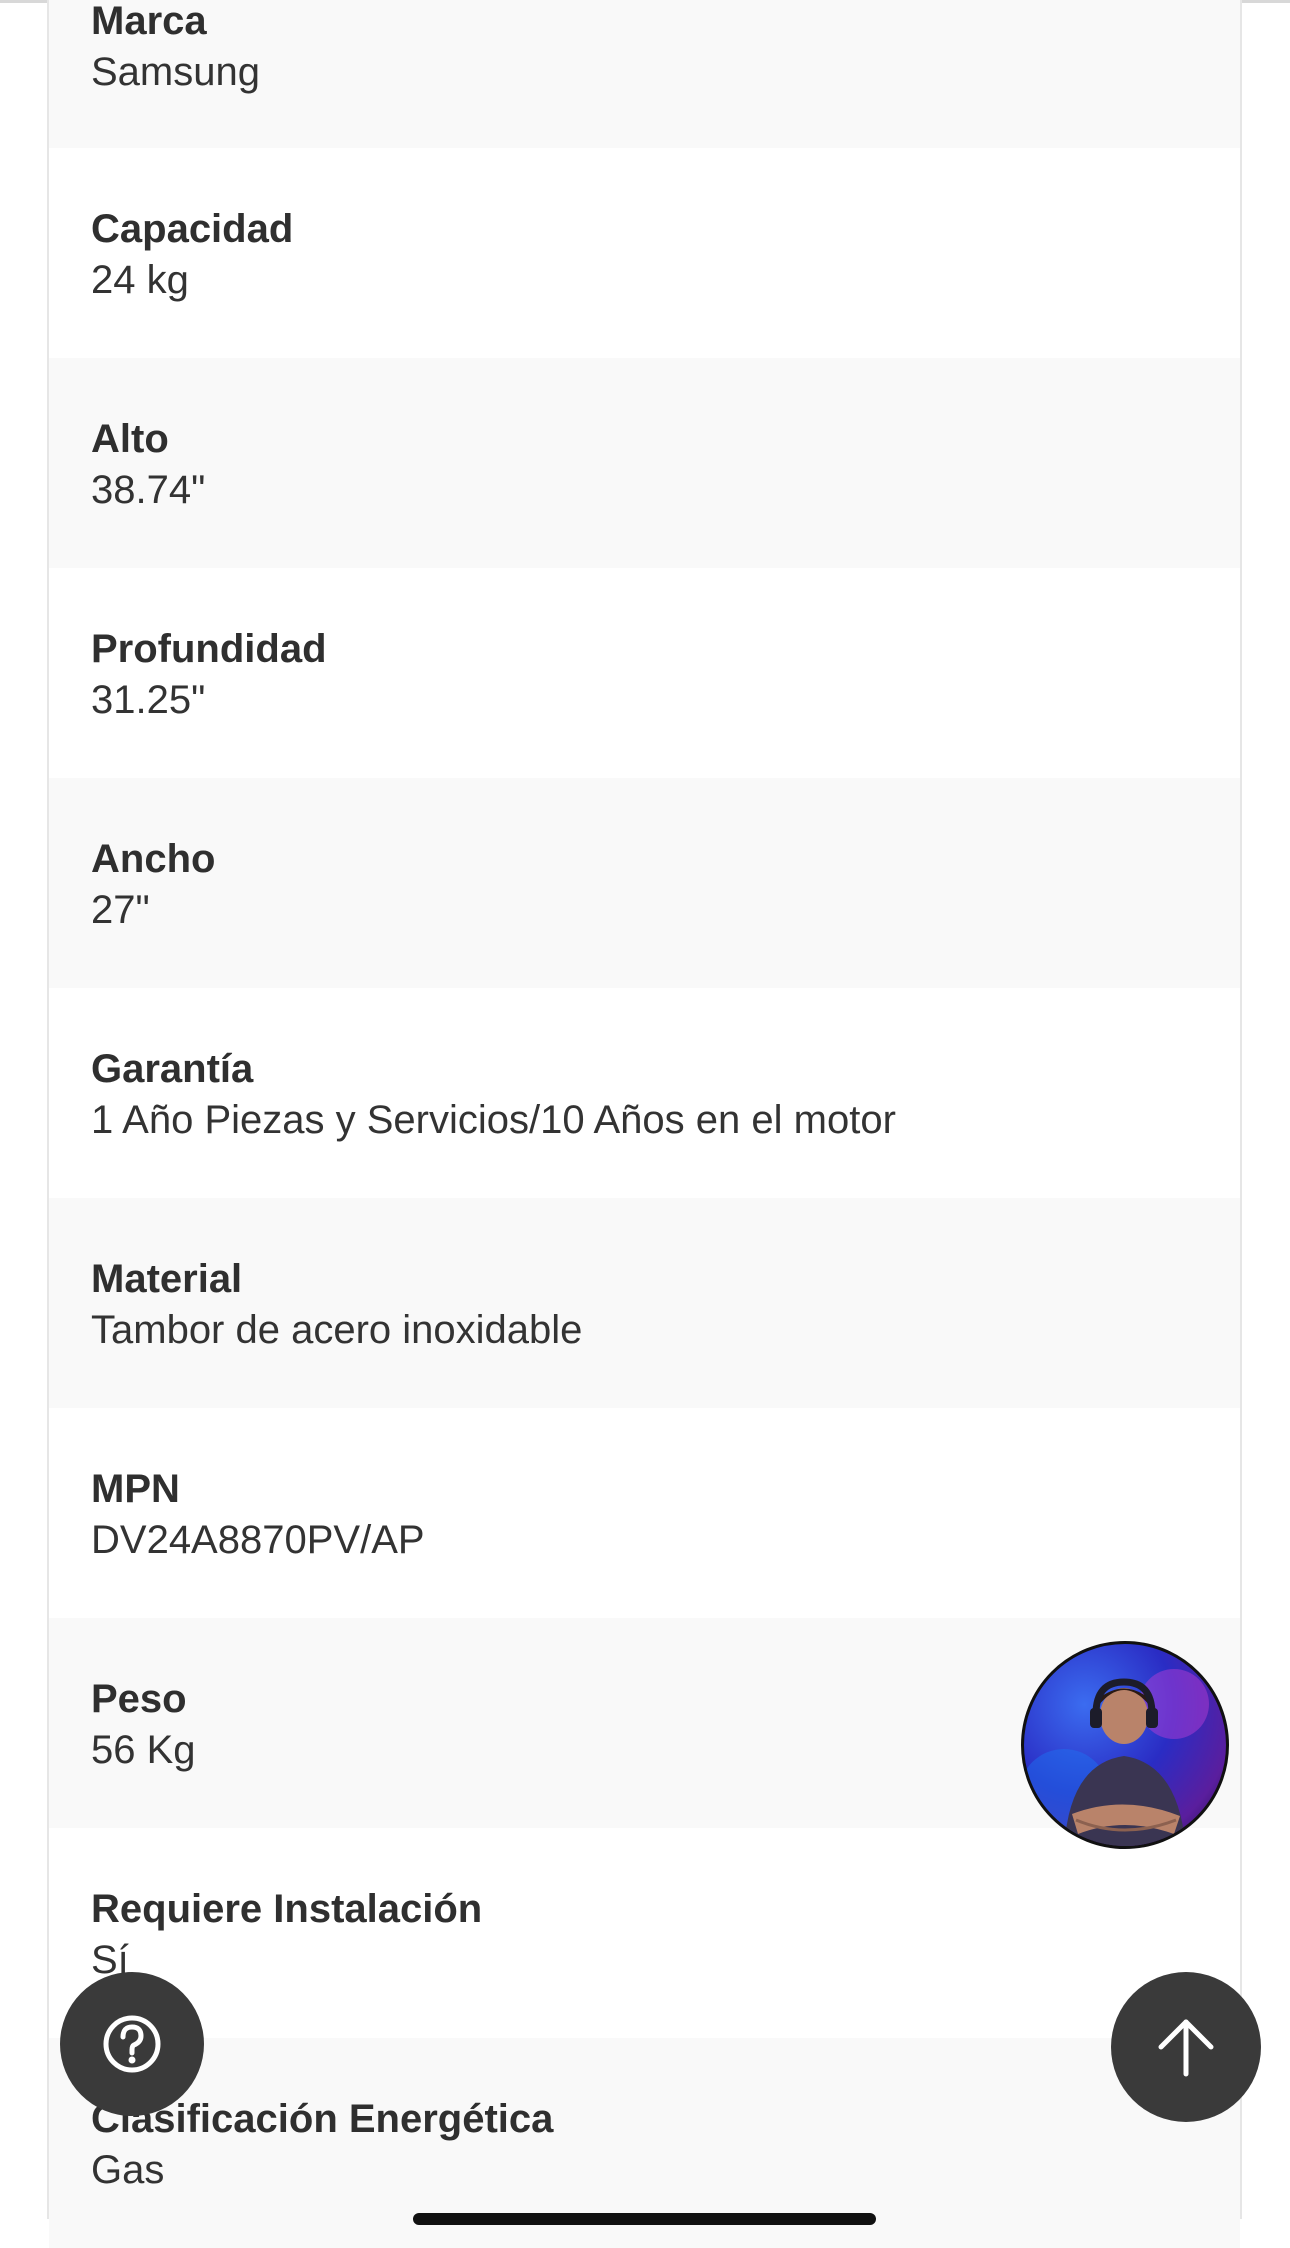 The width and height of the screenshot is (1290, 2248). I want to click on spec-label: Marca, so click(149, 21).